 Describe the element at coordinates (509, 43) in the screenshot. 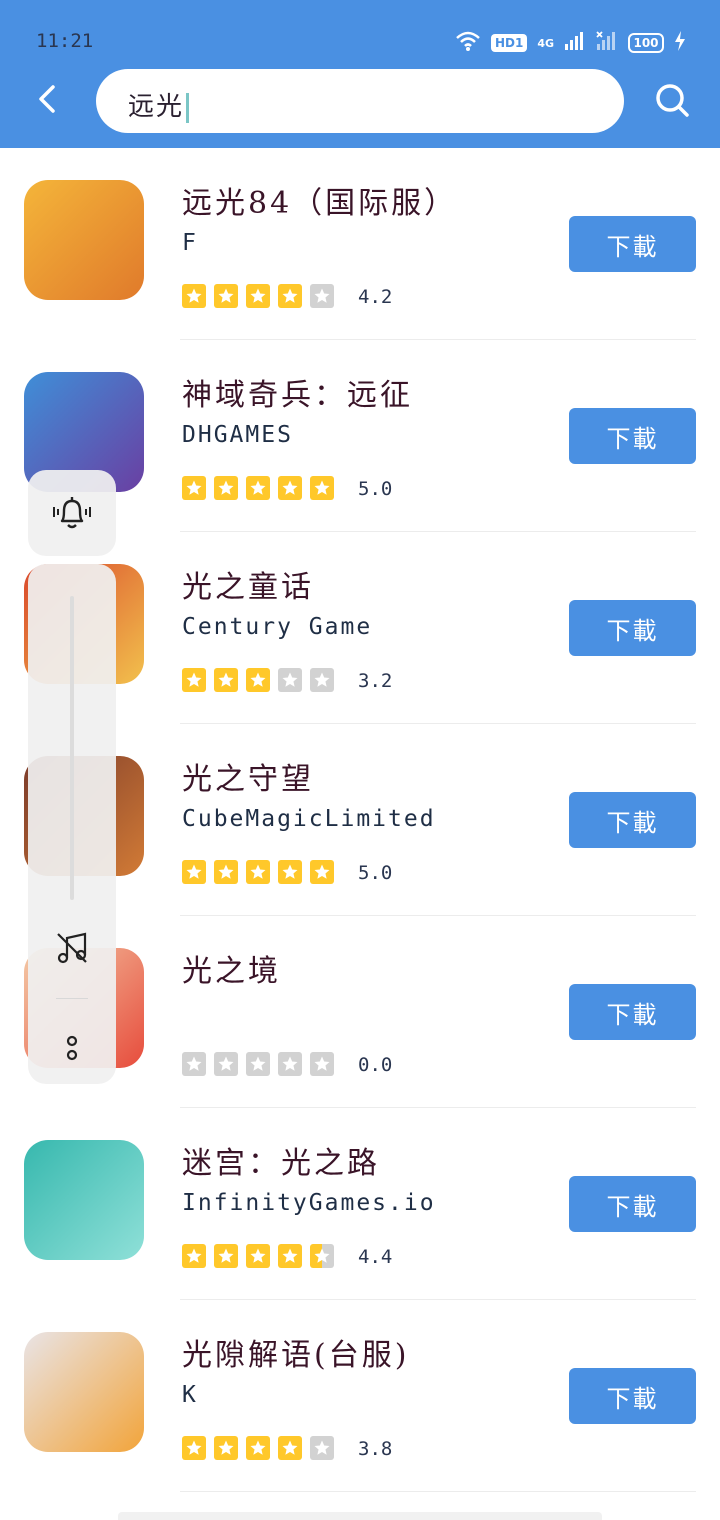

I see `hd-badge: HD1` at that location.